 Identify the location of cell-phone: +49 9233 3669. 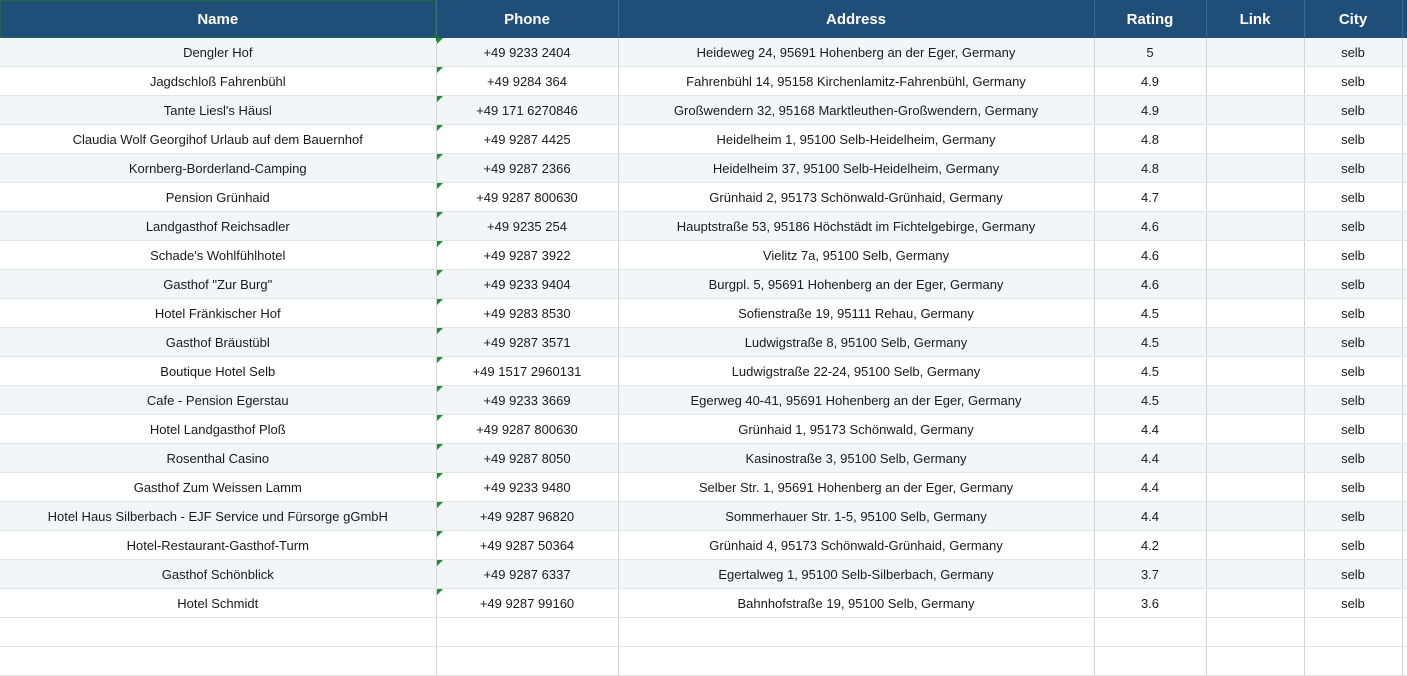
(527, 400).